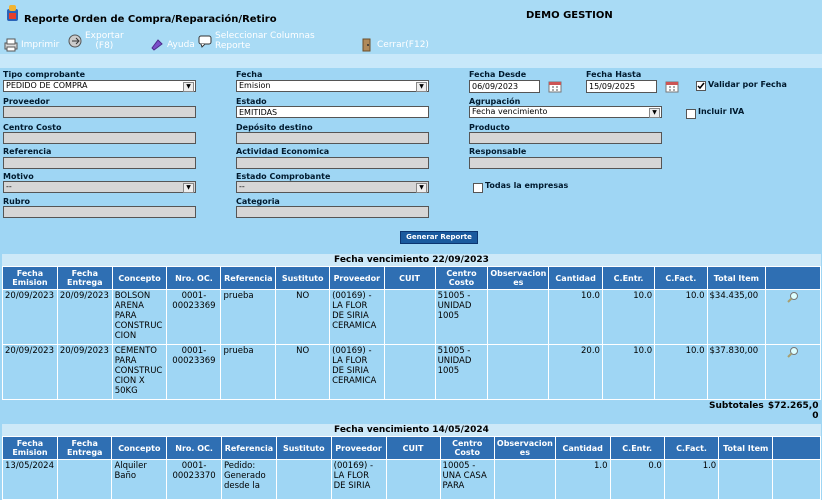 This screenshot has width=822, height=500. I want to click on cell-action, so click(796, 479).